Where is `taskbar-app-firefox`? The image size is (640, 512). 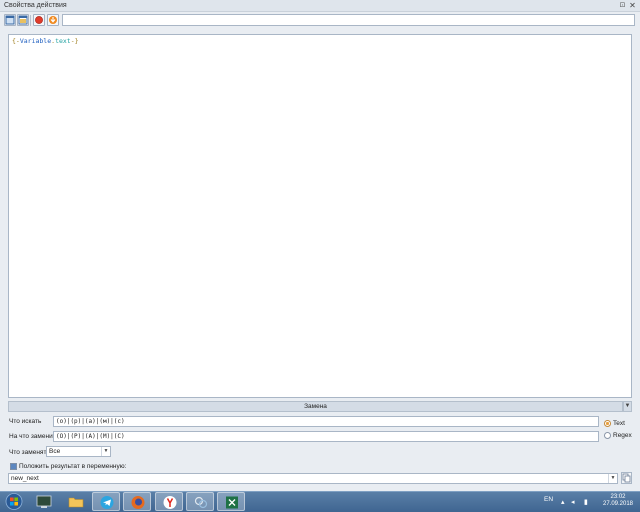
taskbar-app-firefox is located at coordinates (137, 501).